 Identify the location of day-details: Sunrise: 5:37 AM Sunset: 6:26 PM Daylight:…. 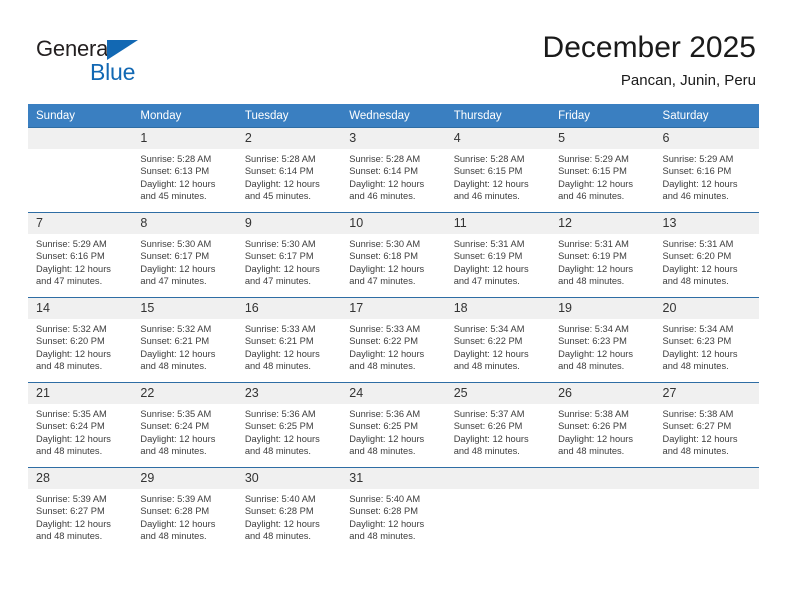
(498, 431).